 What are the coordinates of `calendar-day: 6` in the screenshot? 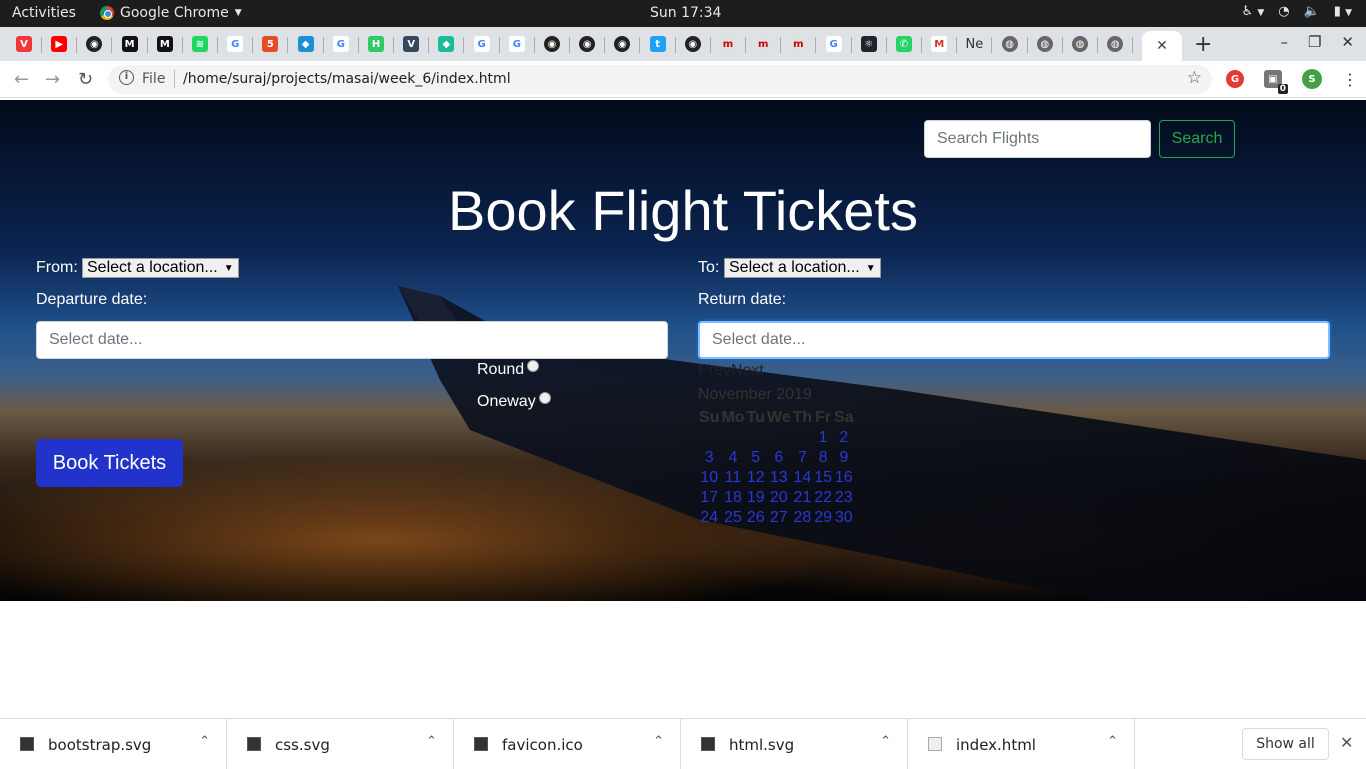 It's located at (779, 458).